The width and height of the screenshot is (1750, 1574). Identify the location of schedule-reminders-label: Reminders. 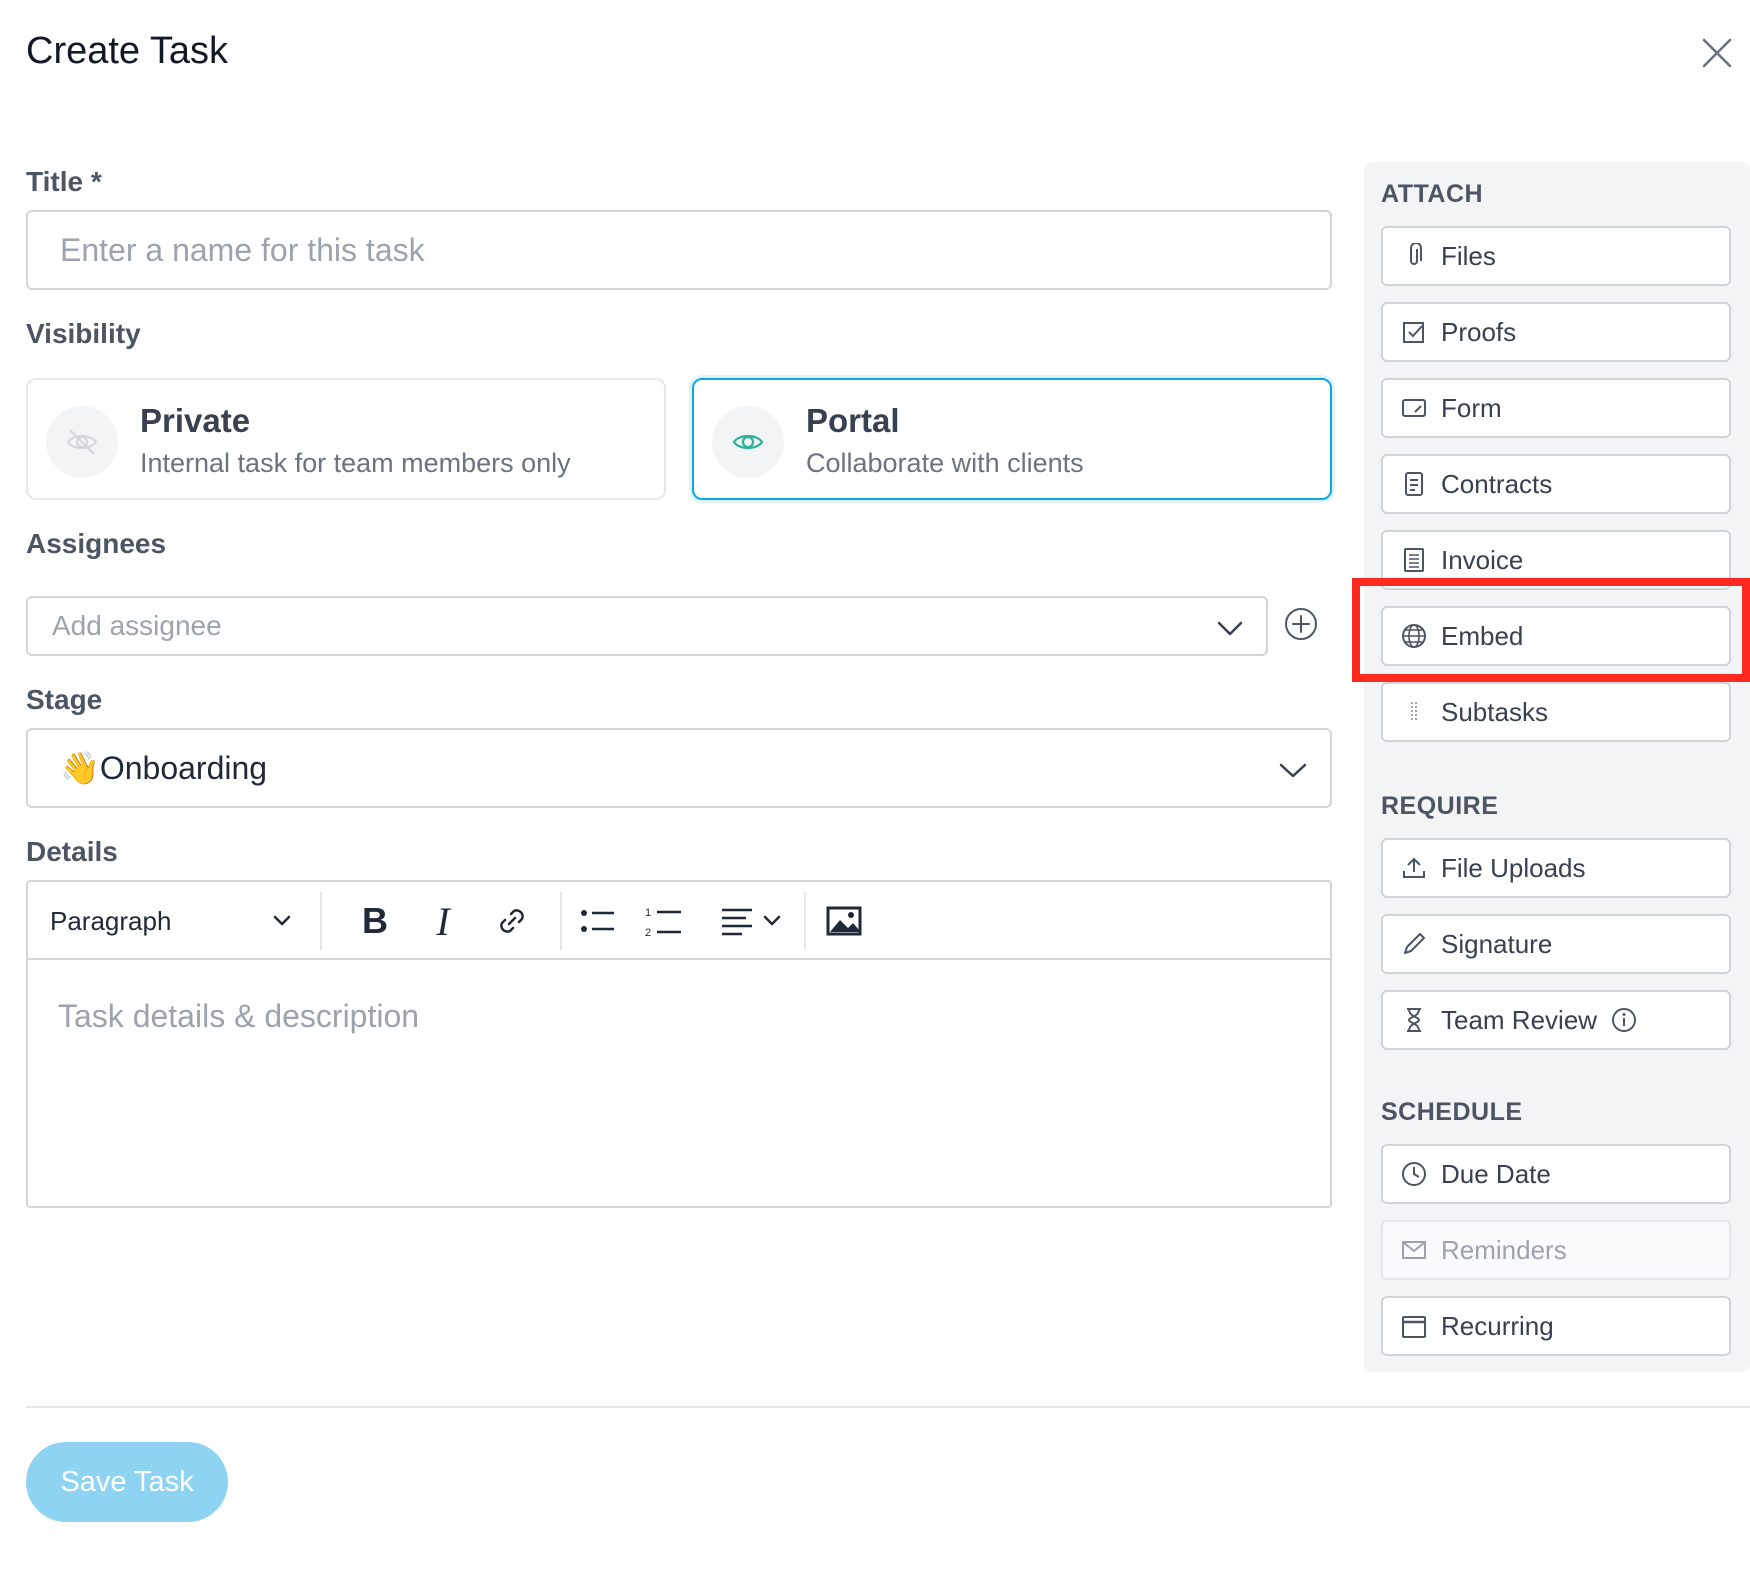
(1504, 1249).